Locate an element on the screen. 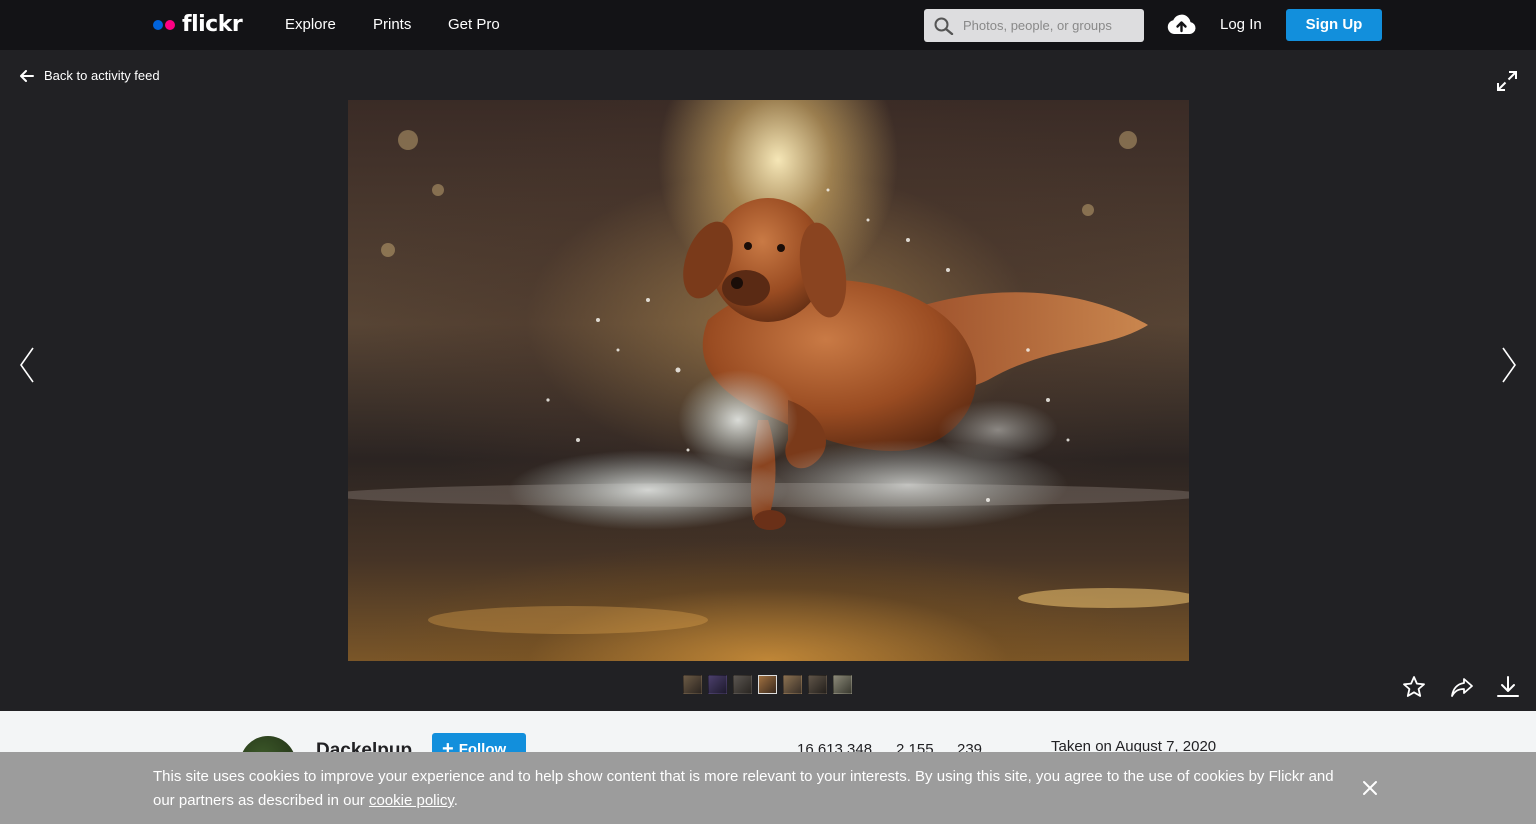 The width and height of the screenshot is (1536, 824). login-link: Log In is located at coordinates (1241, 25).